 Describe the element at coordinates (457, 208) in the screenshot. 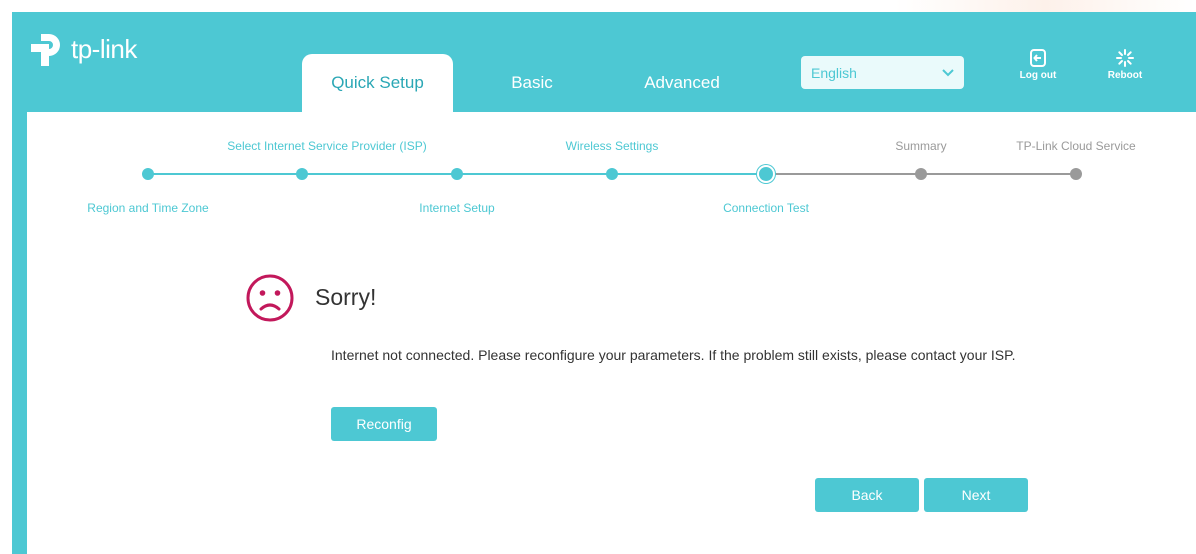

I see `step-label-internet-setup: Internet Setup` at that location.